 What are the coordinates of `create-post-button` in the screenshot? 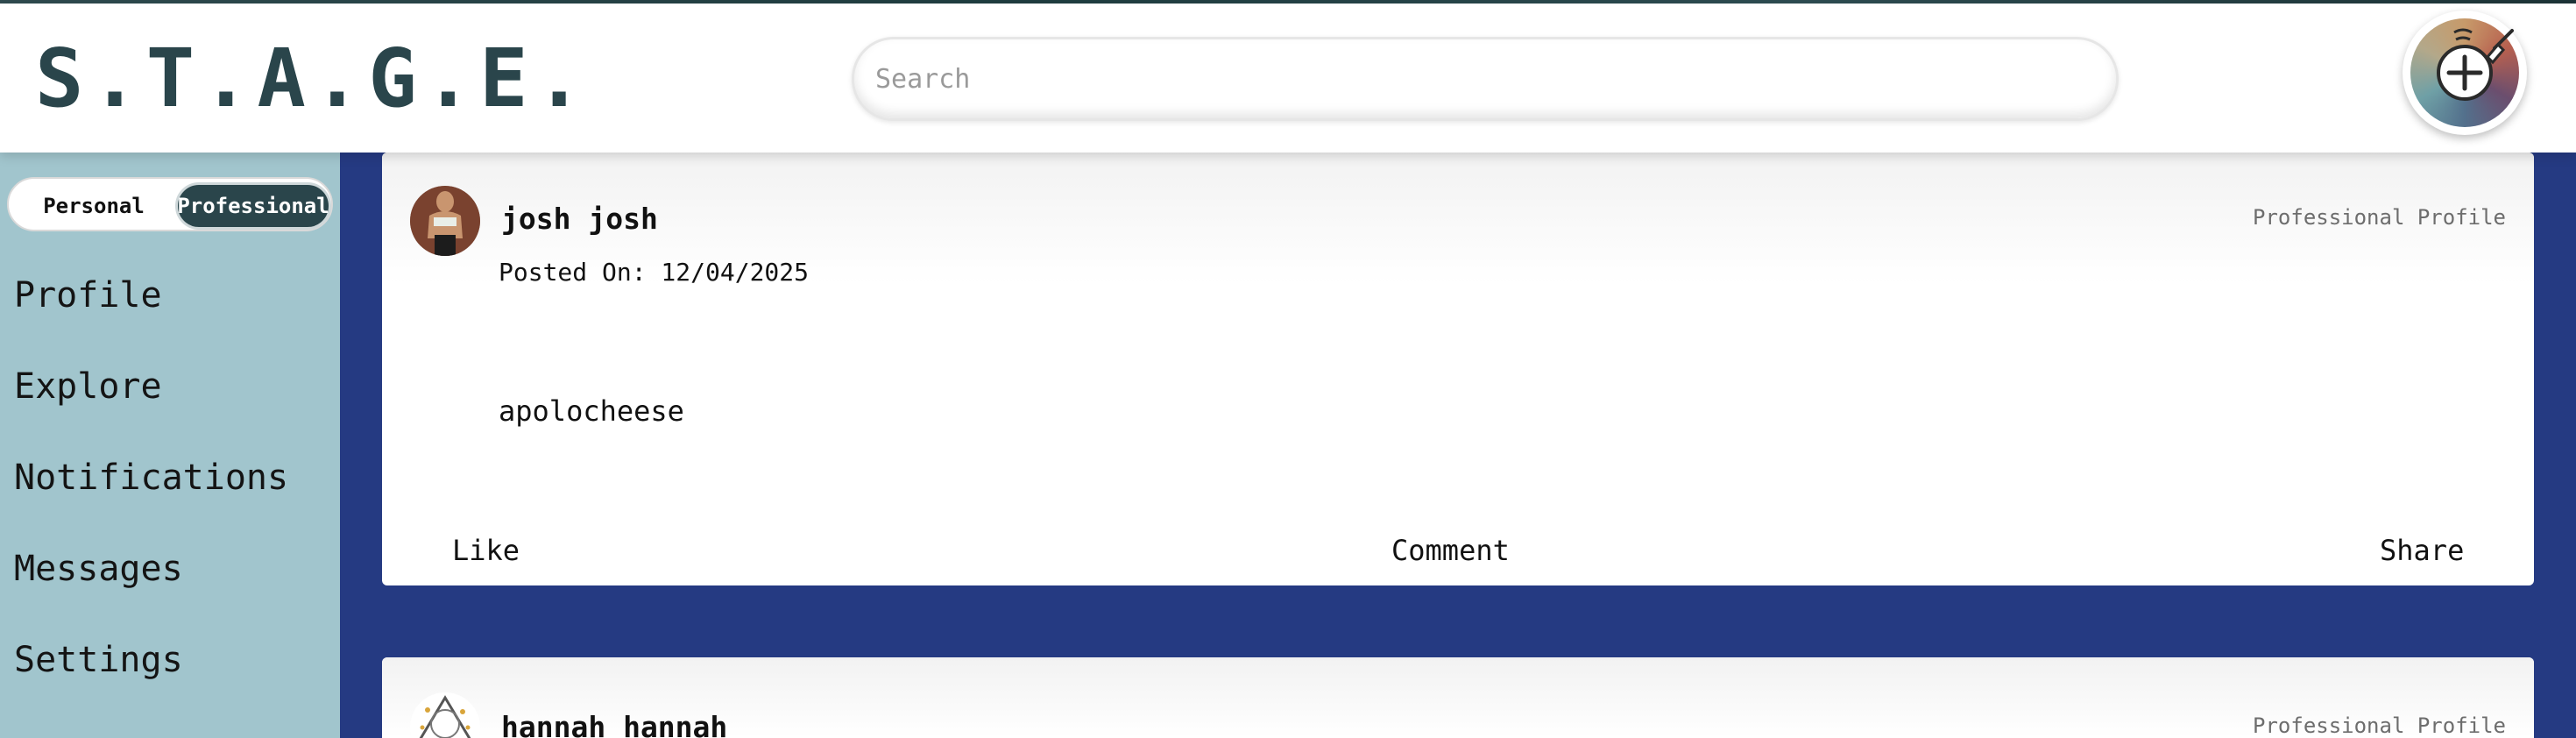 It's located at (2465, 73).